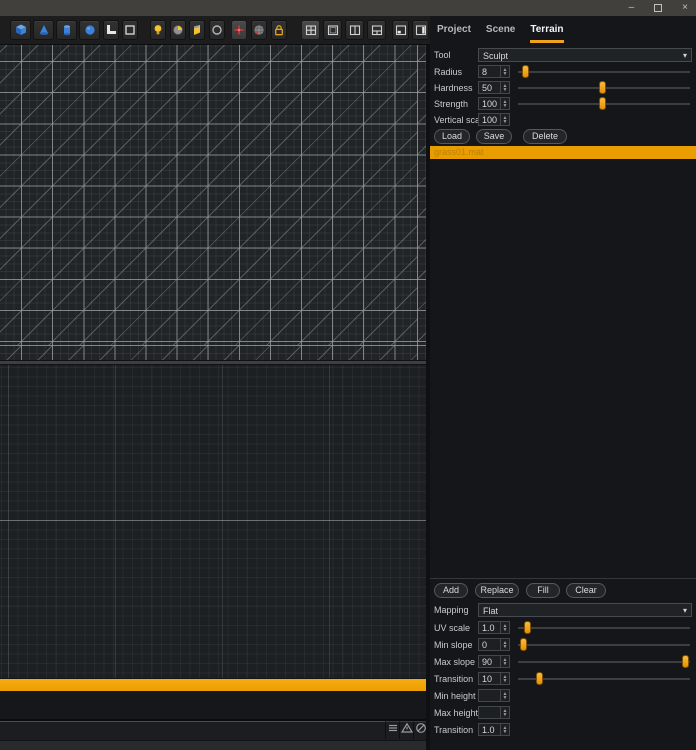 The image size is (696, 750). I want to click on corner-button, so click(111, 30).